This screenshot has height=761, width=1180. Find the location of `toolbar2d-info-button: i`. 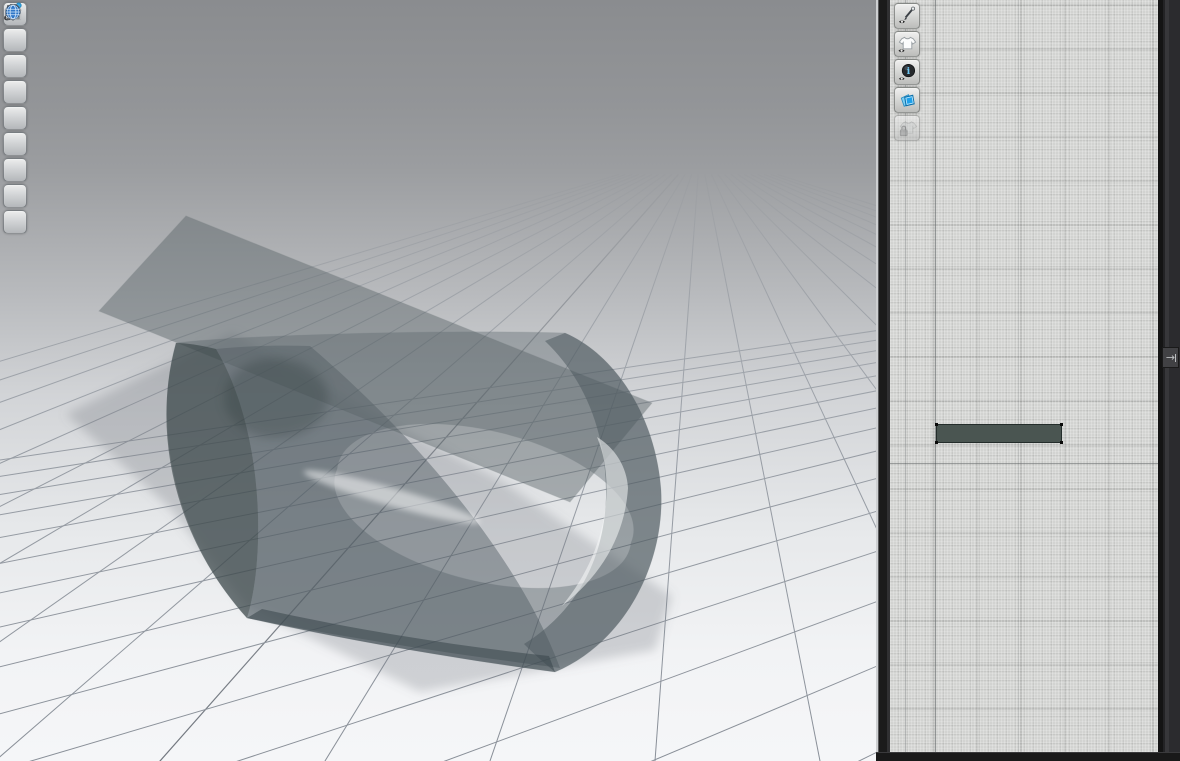

toolbar2d-info-button: i is located at coordinates (907, 72).